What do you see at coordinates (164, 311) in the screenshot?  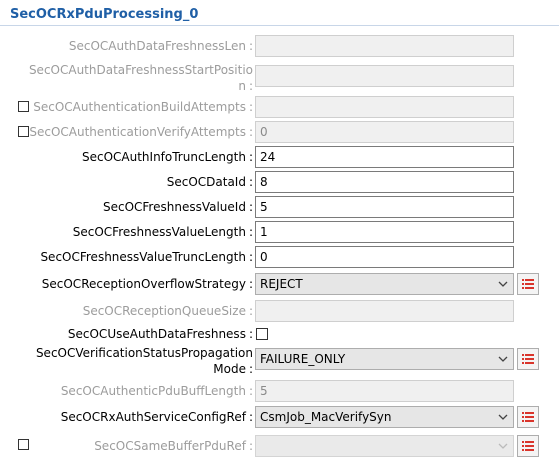 I see `label-text: SecOCReceptionQueueSize` at bounding box center [164, 311].